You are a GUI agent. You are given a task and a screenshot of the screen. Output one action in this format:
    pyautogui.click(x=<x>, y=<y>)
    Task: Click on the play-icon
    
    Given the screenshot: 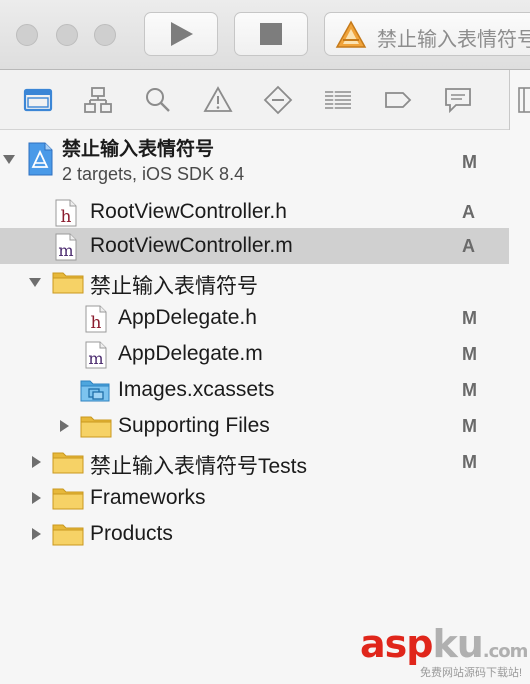 What is the action you would take?
    pyautogui.click(x=182, y=34)
    